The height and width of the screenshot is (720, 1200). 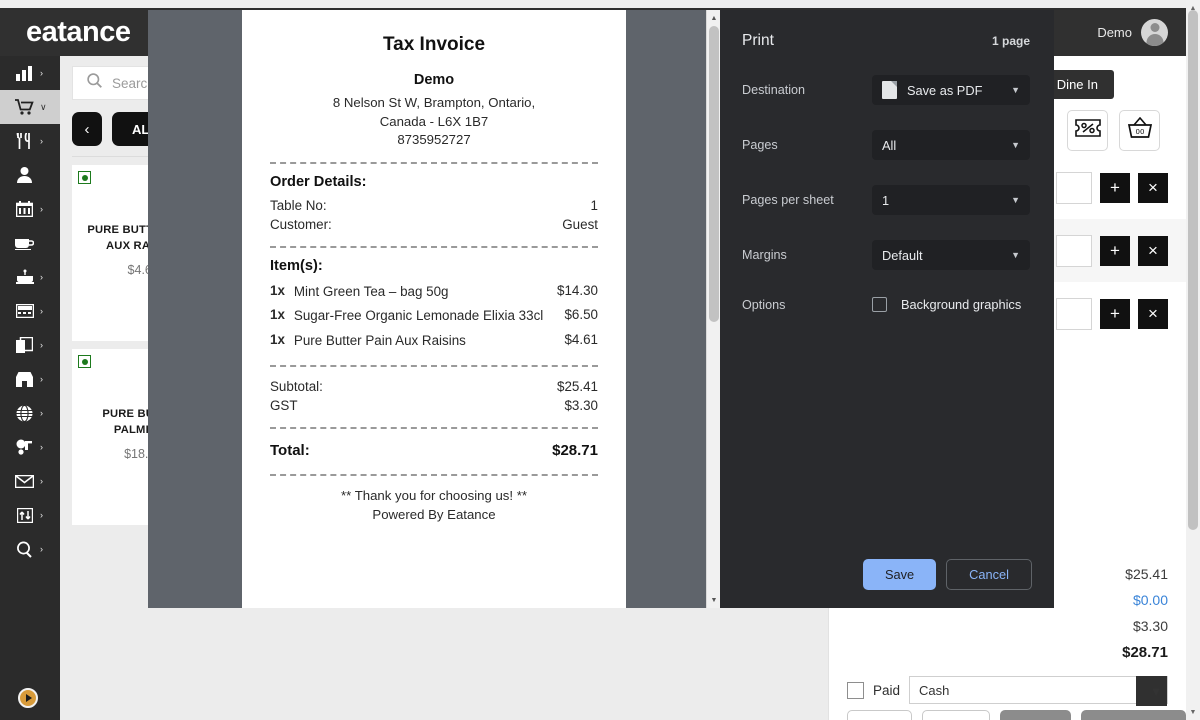 I want to click on merchant-phone: 8735952727, so click(x=434, y=140).